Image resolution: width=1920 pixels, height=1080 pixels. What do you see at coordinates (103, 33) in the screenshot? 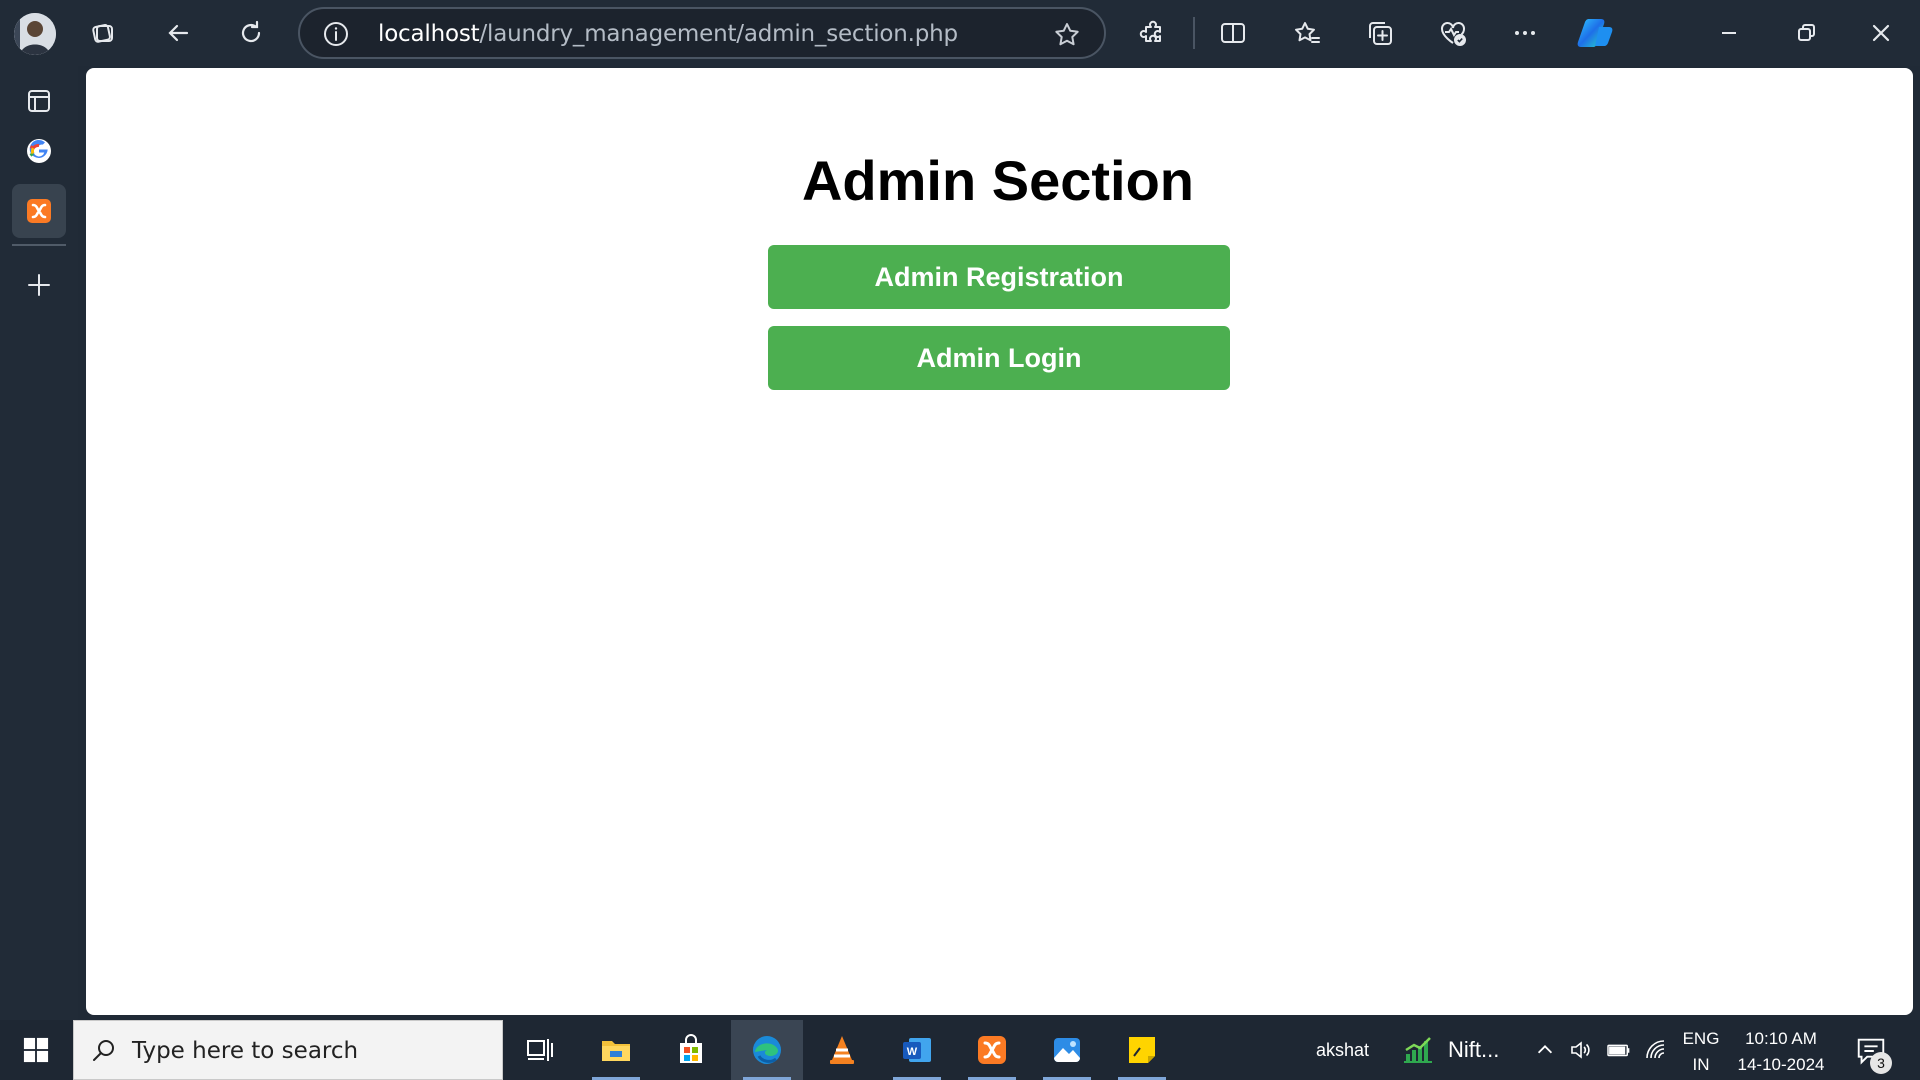
I see `tabs-icon` at bounding box center [103, 33].